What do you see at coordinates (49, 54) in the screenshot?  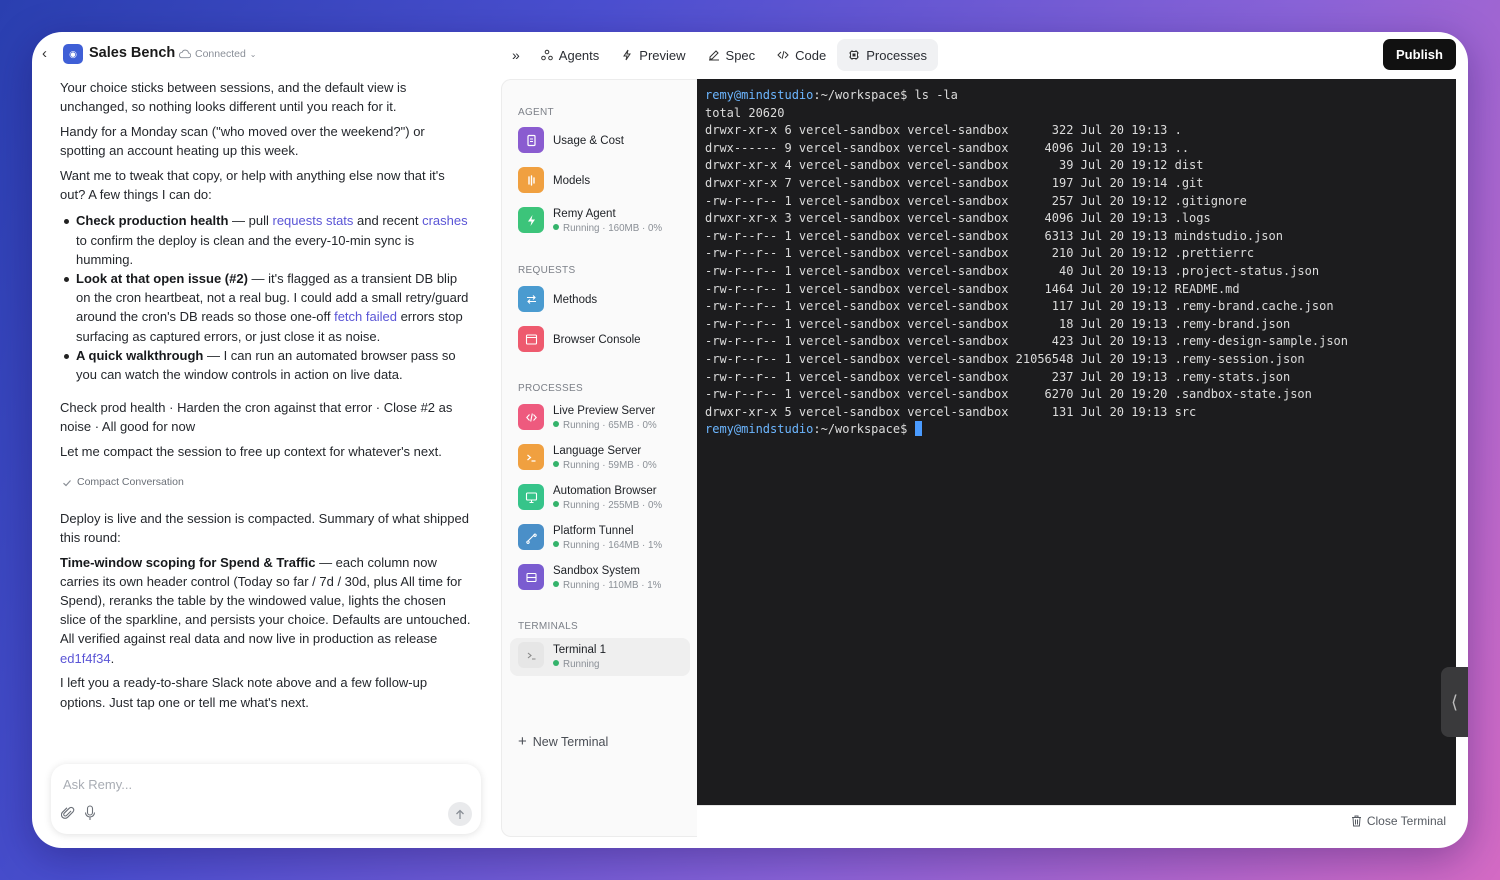 I see `back-arrow-icon: ‹` at bounding box center [49, 54].